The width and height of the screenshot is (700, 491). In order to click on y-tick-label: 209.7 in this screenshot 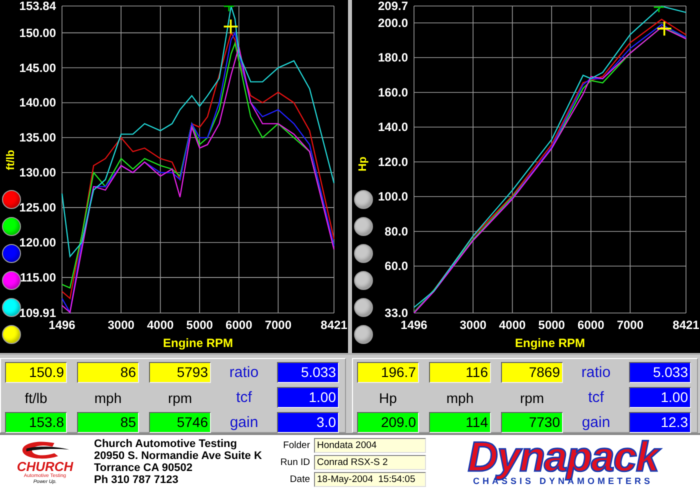, I will do `click(393, 6)`.